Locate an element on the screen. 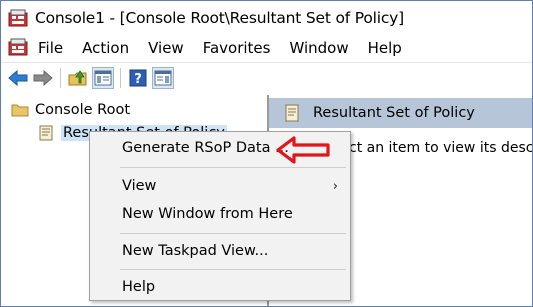 This screenshot has width=533, height=307. action-pane-button is located at coordinates (163, 77).